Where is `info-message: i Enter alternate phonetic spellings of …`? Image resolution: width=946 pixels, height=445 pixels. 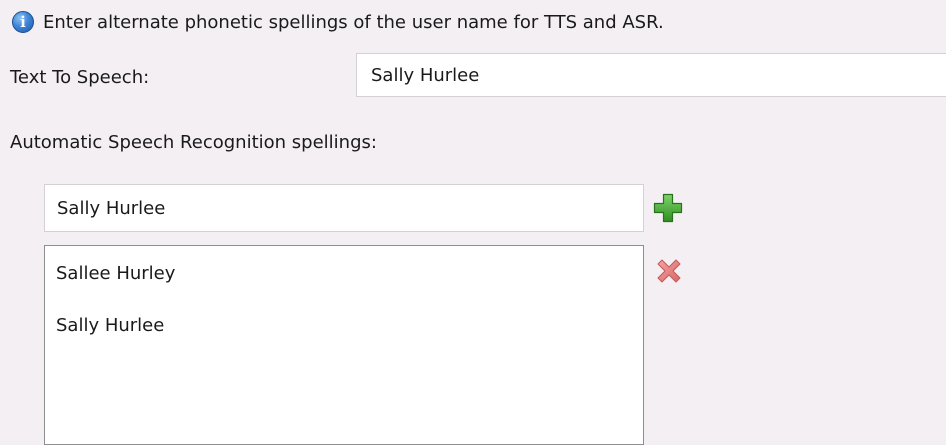 info-message: i Enter alternate phonetic spellings of … is located at coordinates (338, 22).